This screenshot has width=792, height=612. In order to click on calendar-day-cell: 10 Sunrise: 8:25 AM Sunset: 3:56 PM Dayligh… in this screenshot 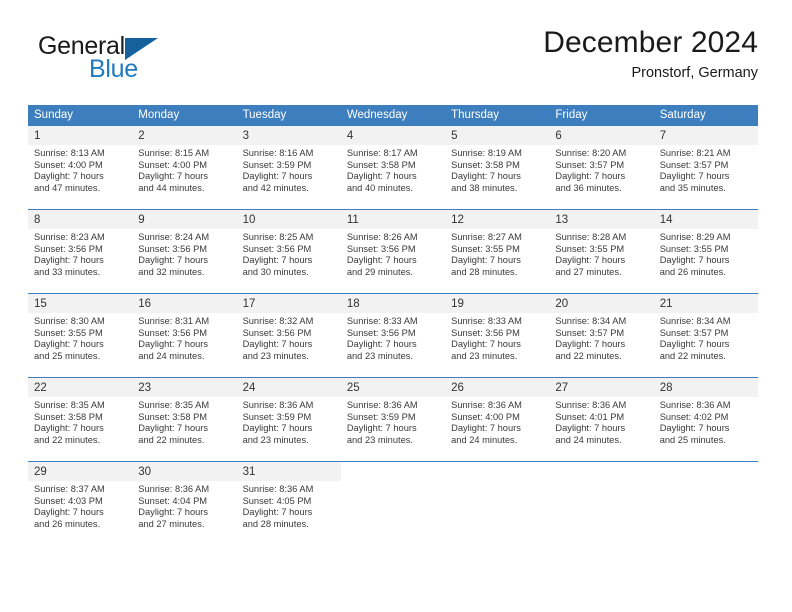, I will do `click(288, 251)`.